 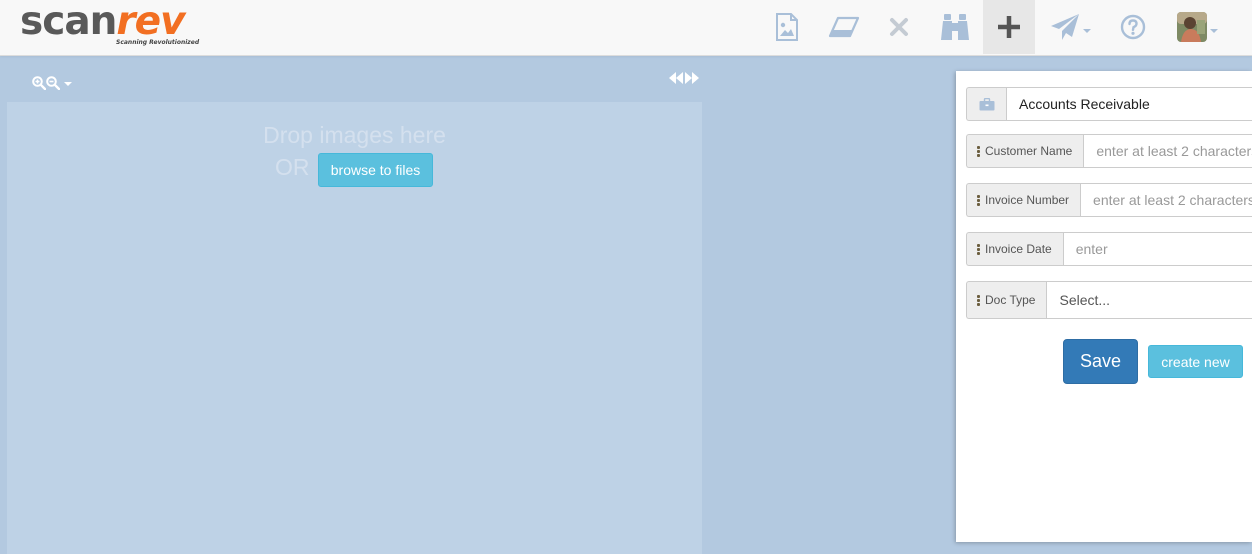 I want to click on eraser-button, so click(x=844, y=27).